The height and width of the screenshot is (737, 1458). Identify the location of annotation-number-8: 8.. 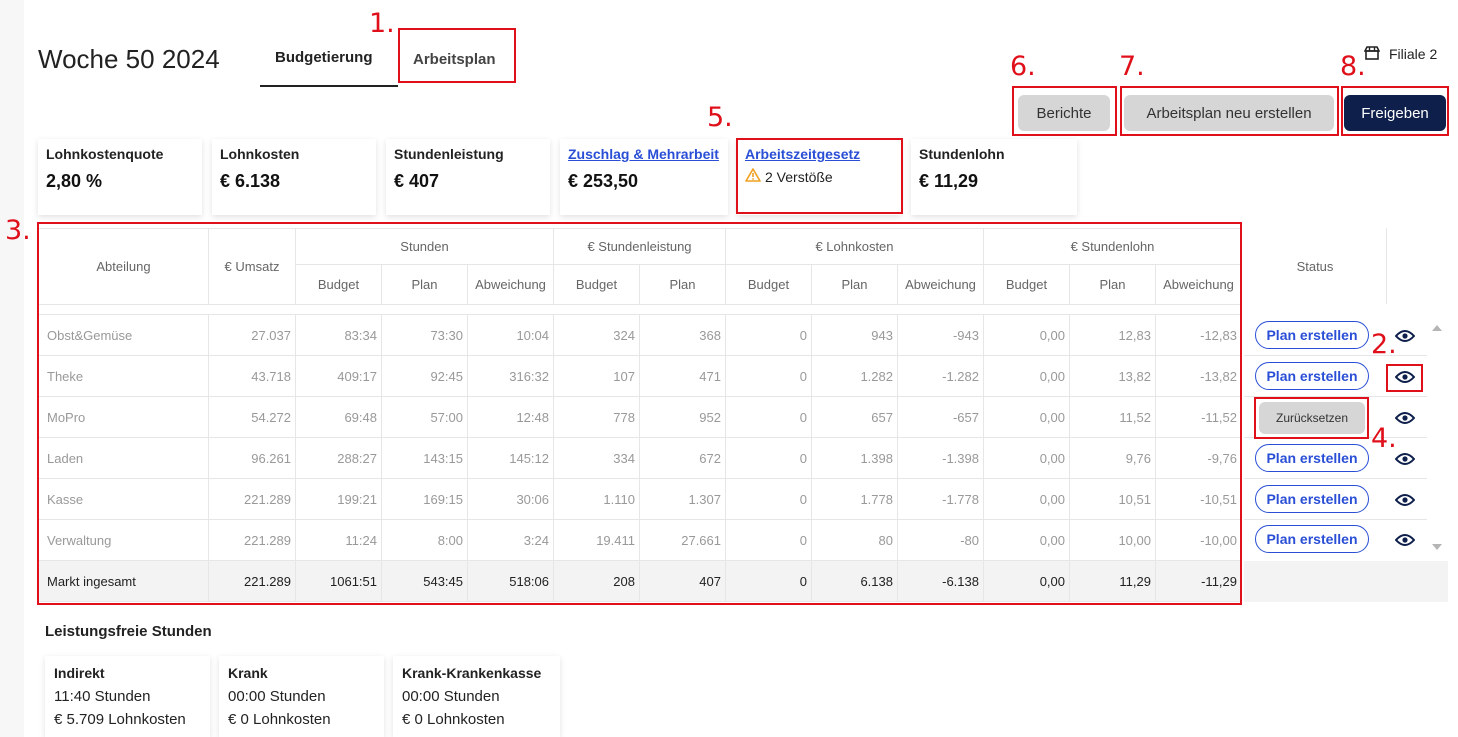
(1353, 66).